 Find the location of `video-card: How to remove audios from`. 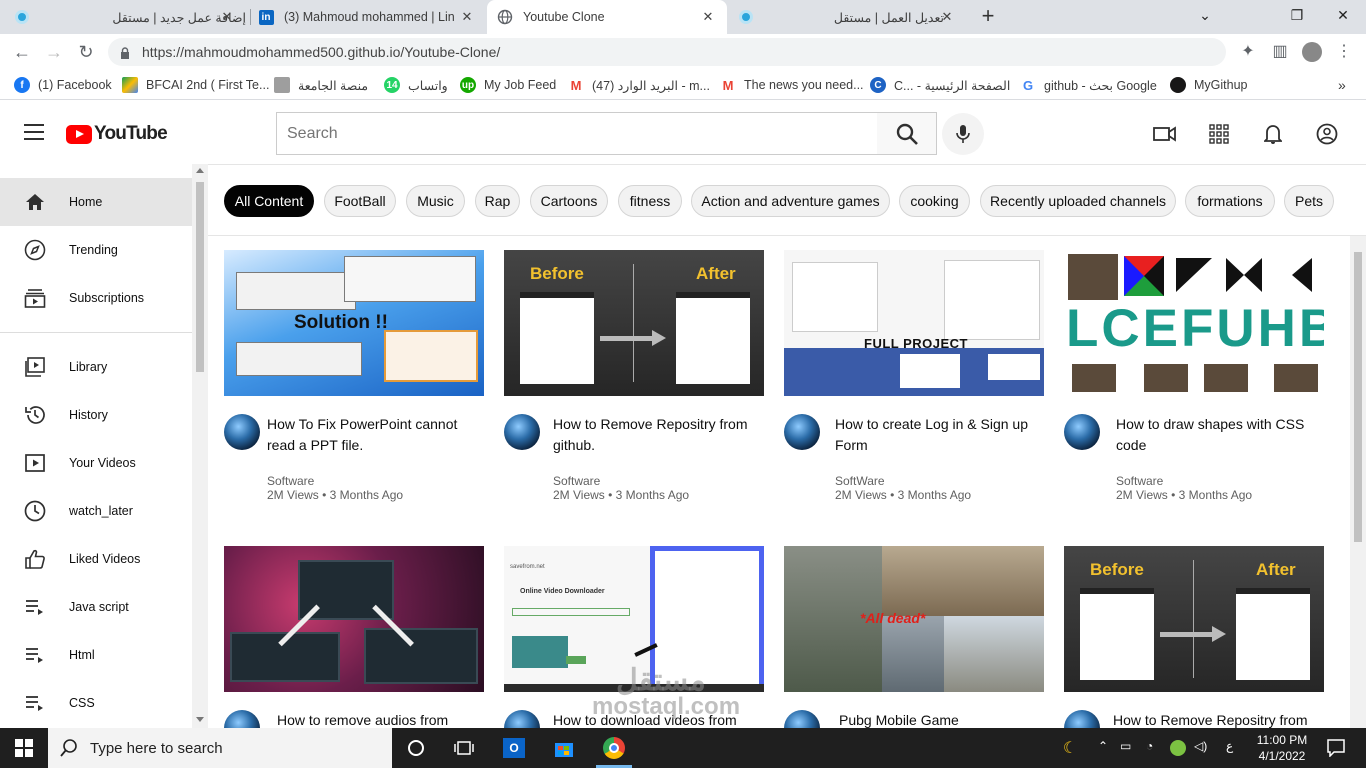

video-card: How to remove audios from is located at coordinates (354, 637).